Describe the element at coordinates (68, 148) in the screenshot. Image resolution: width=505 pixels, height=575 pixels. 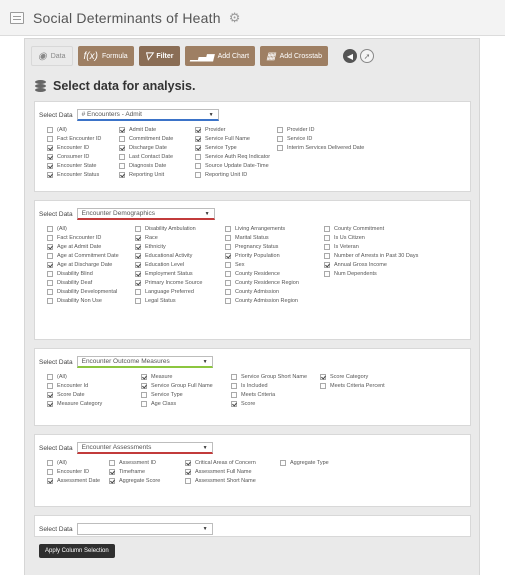
I see `column-option: Encounter ID` at that location.